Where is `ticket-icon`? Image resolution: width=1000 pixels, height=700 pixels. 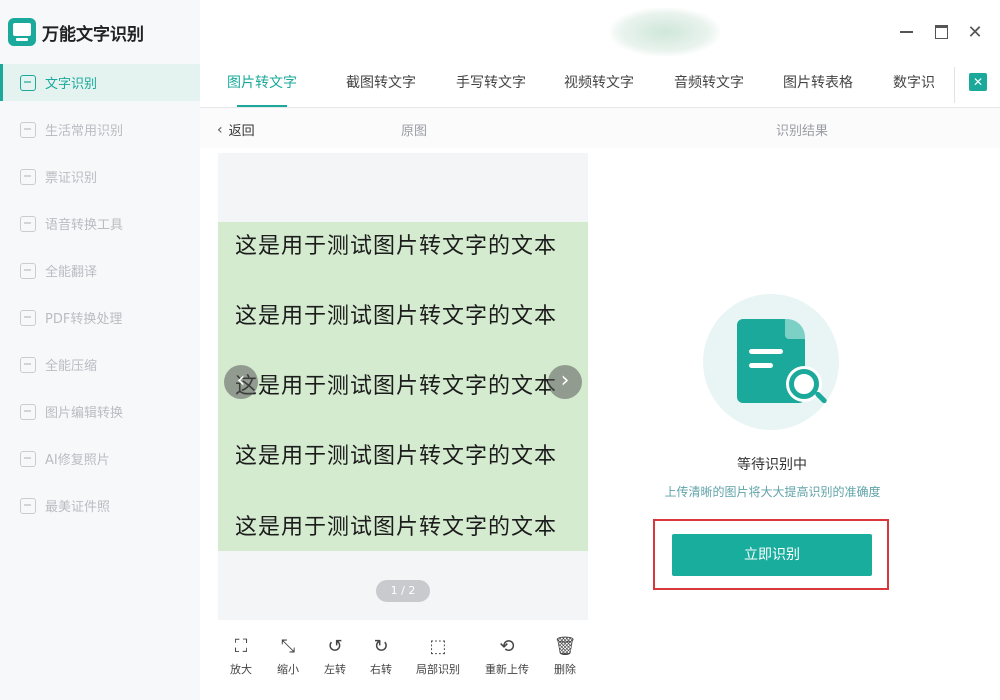 ticket-icon is located at coordinates (28, 176).